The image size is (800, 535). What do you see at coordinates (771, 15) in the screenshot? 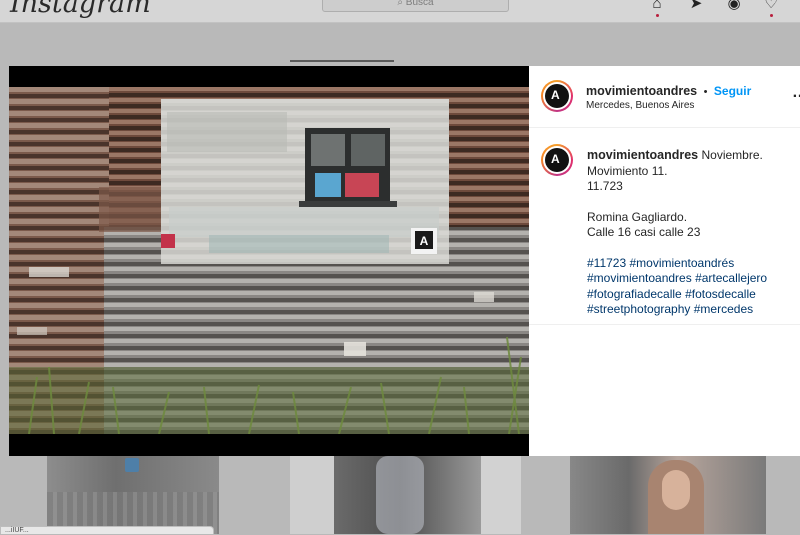
I see `activity-notification-dot` at bounding box center [771, 15].